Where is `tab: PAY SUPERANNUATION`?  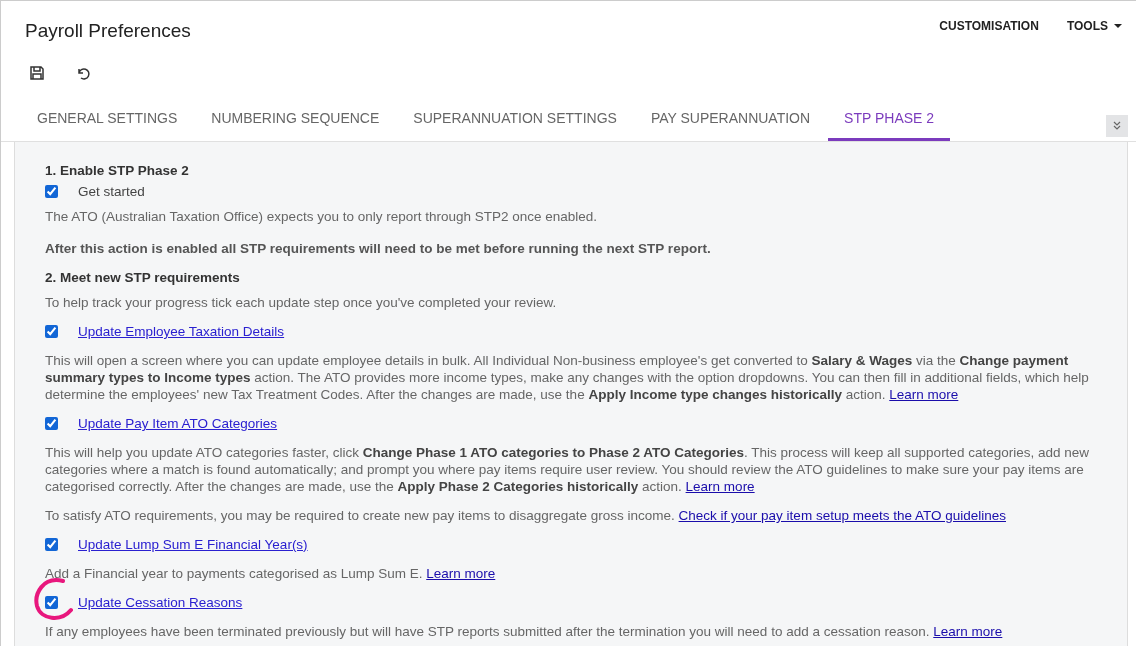
tab: PAY SUPERANNUATION is located at coordinates (730, 125).